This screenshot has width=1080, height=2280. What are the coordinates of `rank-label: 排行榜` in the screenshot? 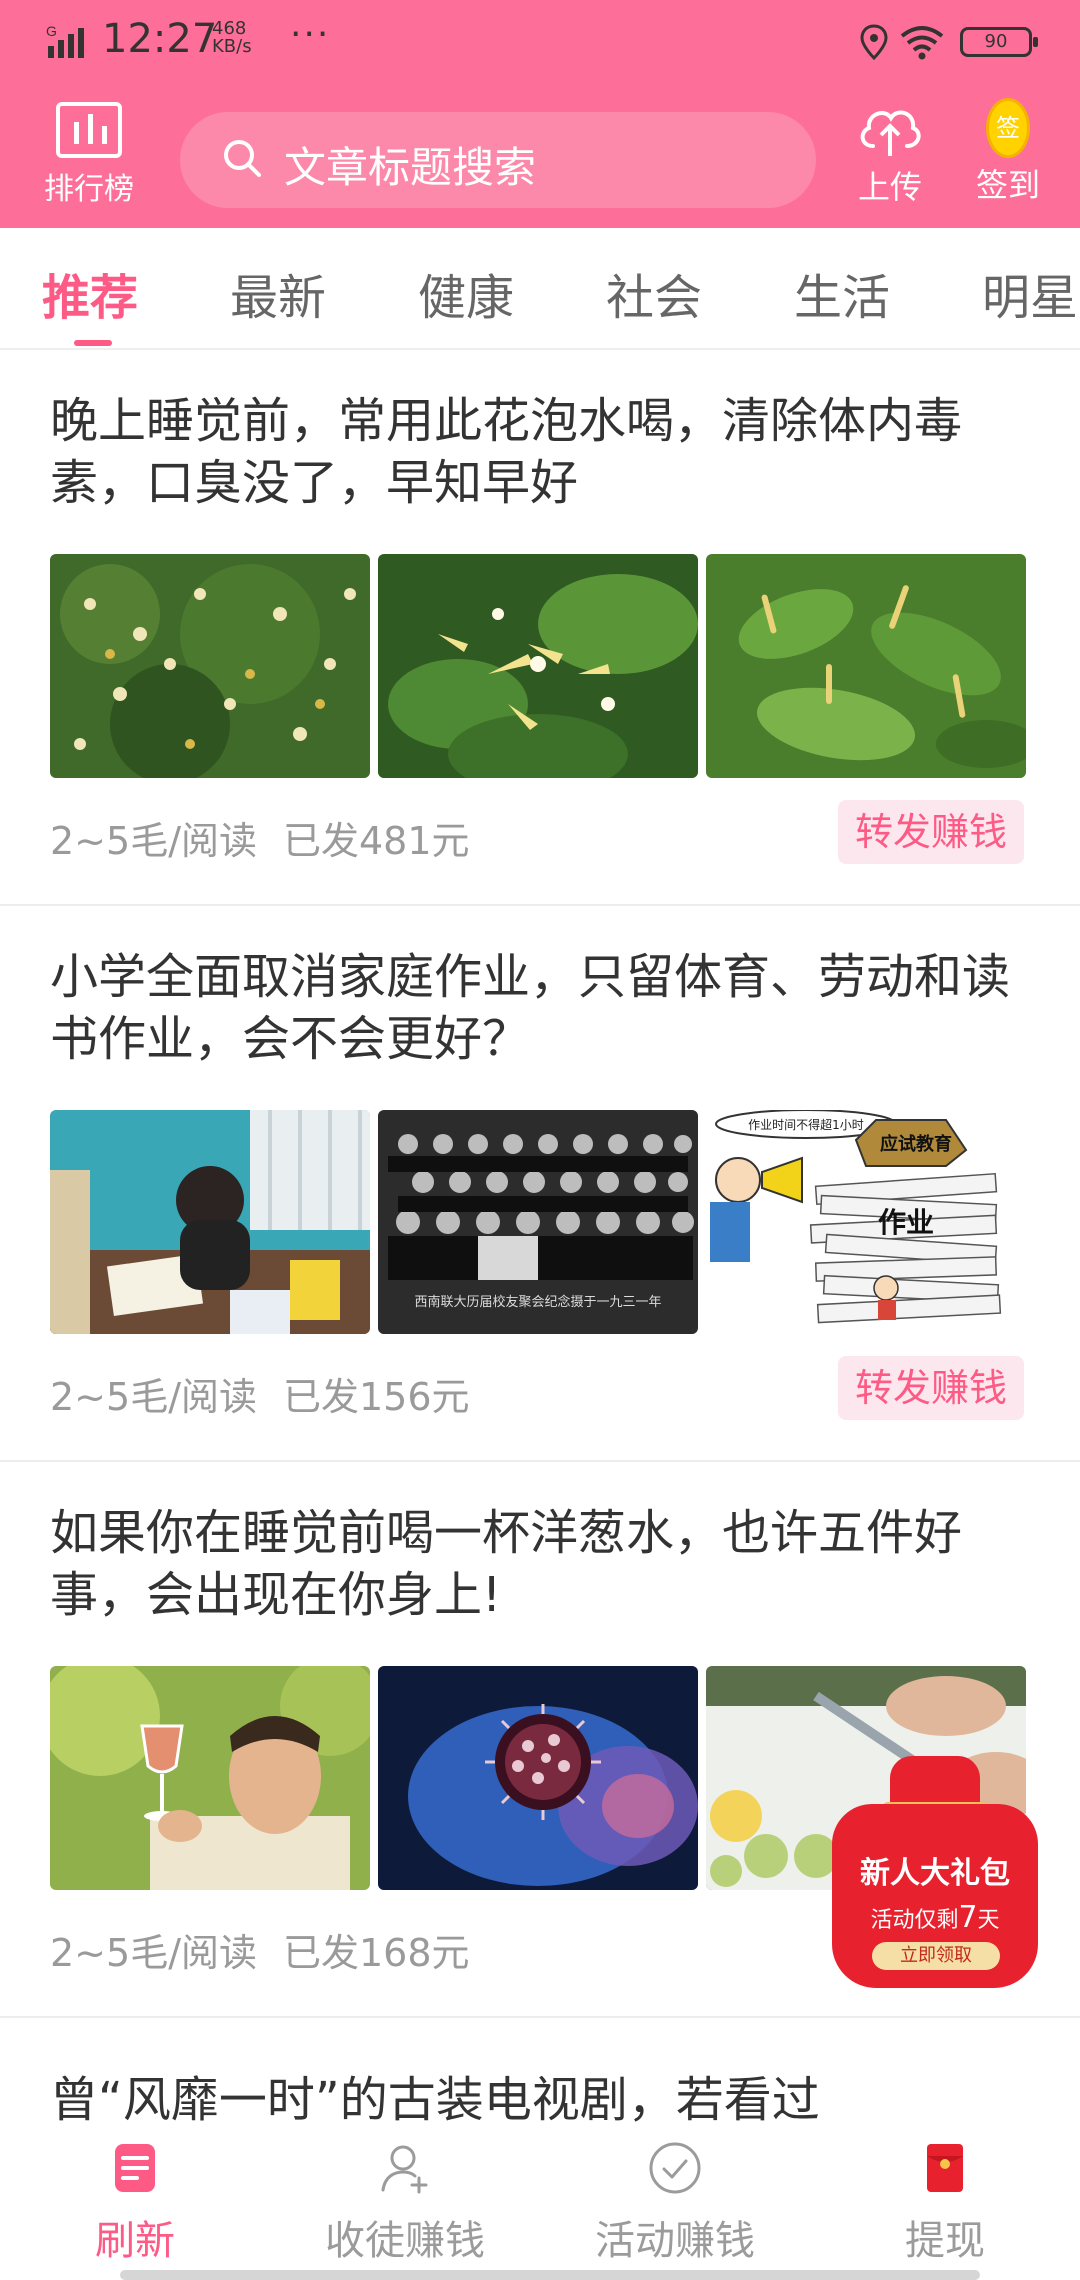 It's located at (89, 189).